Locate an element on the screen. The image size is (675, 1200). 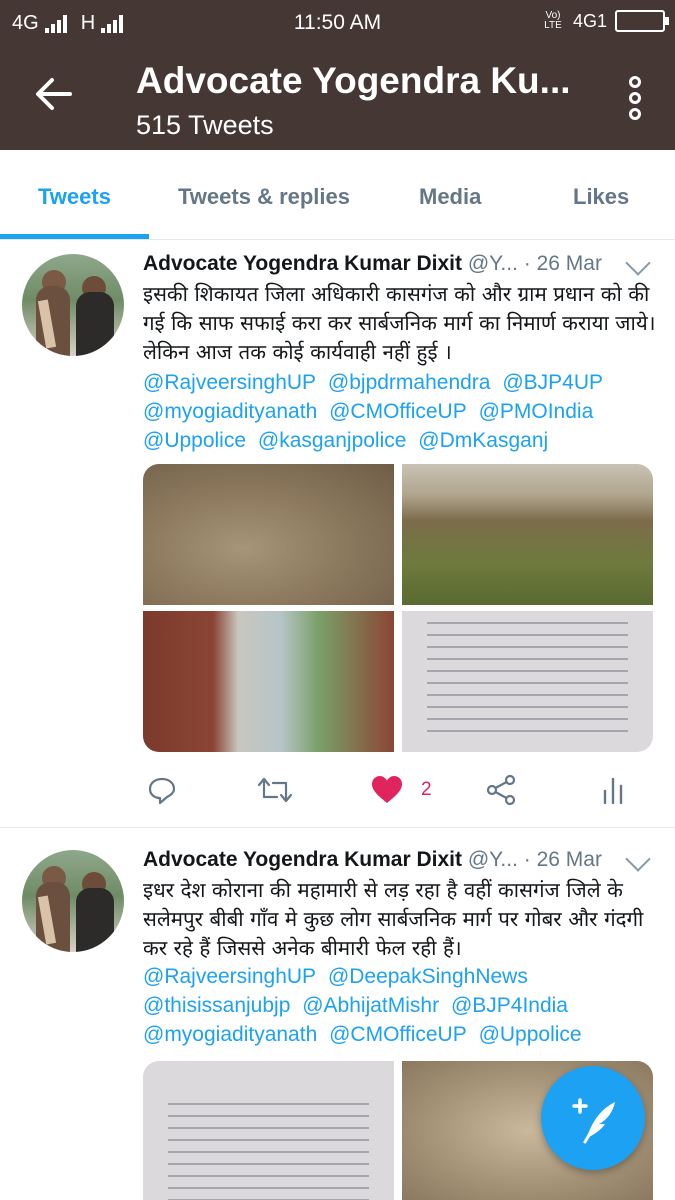
mention-link: @PMOIndia is located at coordinates (536, 411).